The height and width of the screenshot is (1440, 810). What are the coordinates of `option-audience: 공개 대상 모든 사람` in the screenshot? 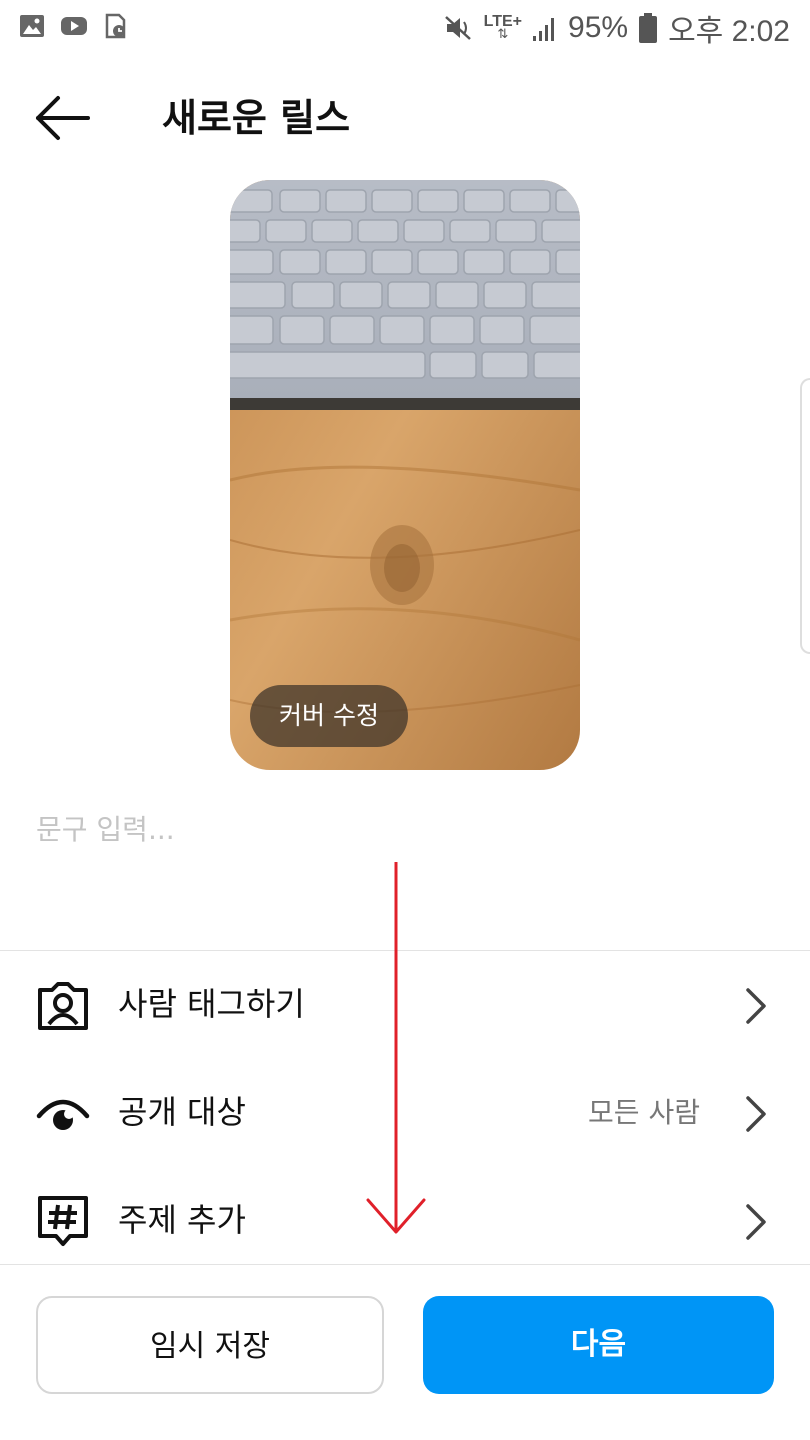 It's located at (405, 1112).